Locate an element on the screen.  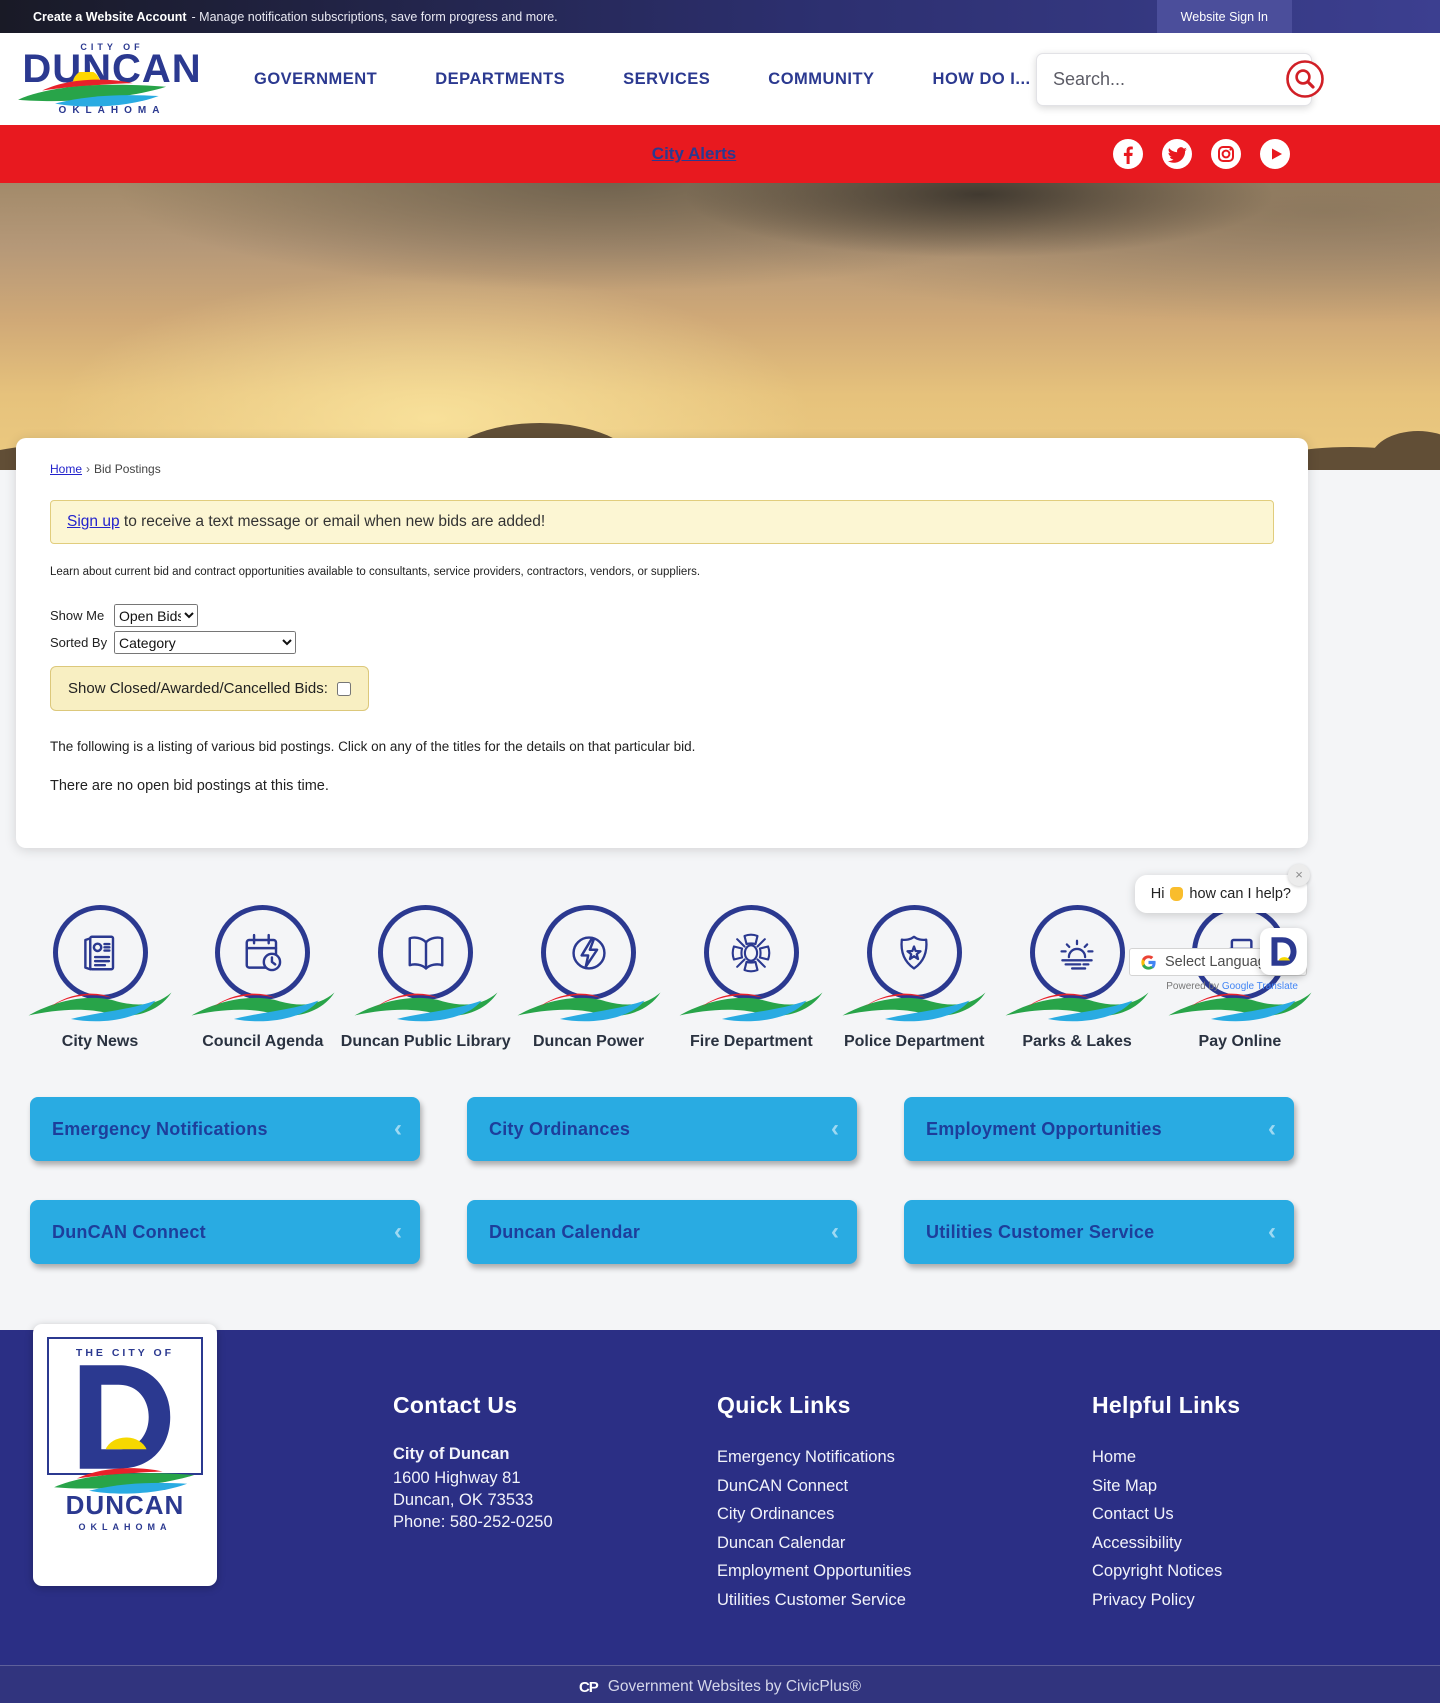
quicklink-police-department: Police Department is located at coordinates (914, 978).